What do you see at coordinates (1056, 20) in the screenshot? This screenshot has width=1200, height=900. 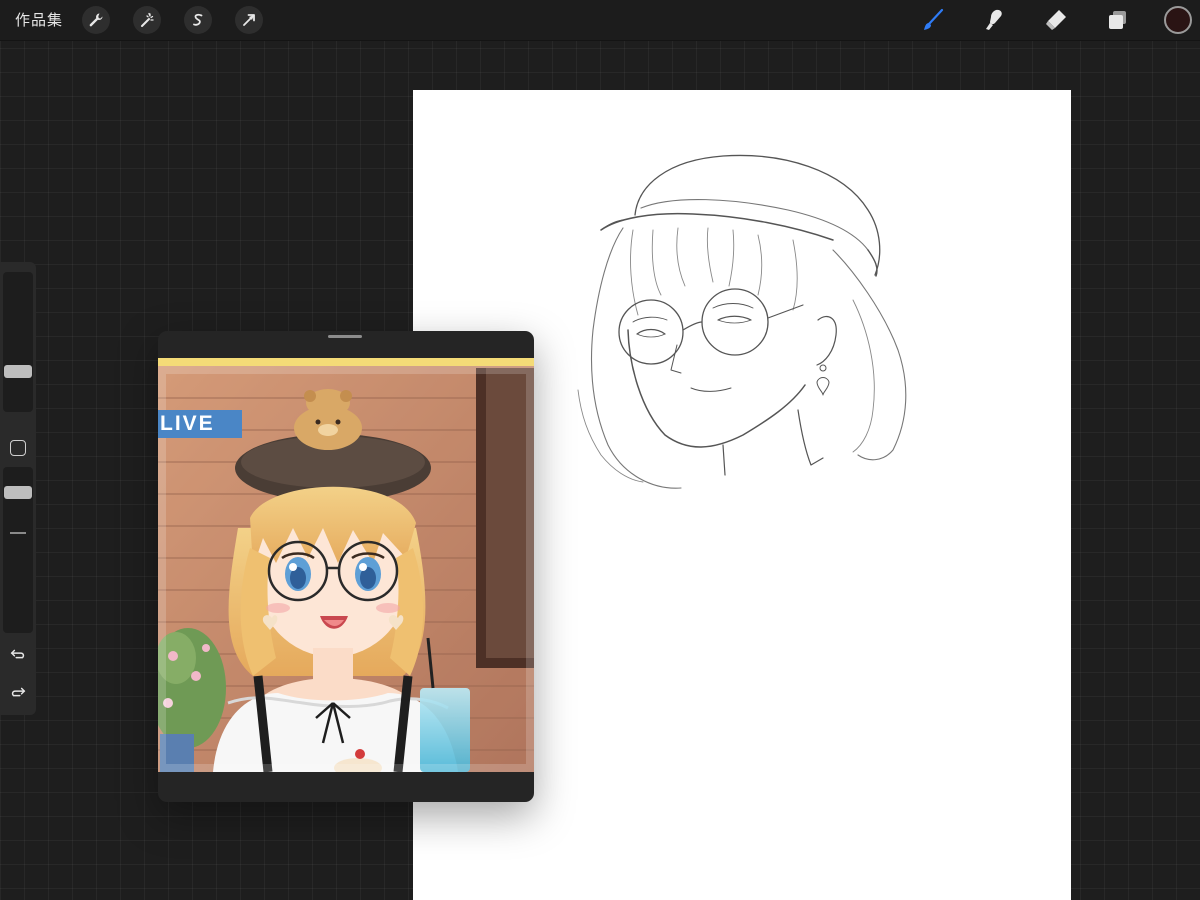 I see `eraser-icon` at bounding box center [1056, 20].